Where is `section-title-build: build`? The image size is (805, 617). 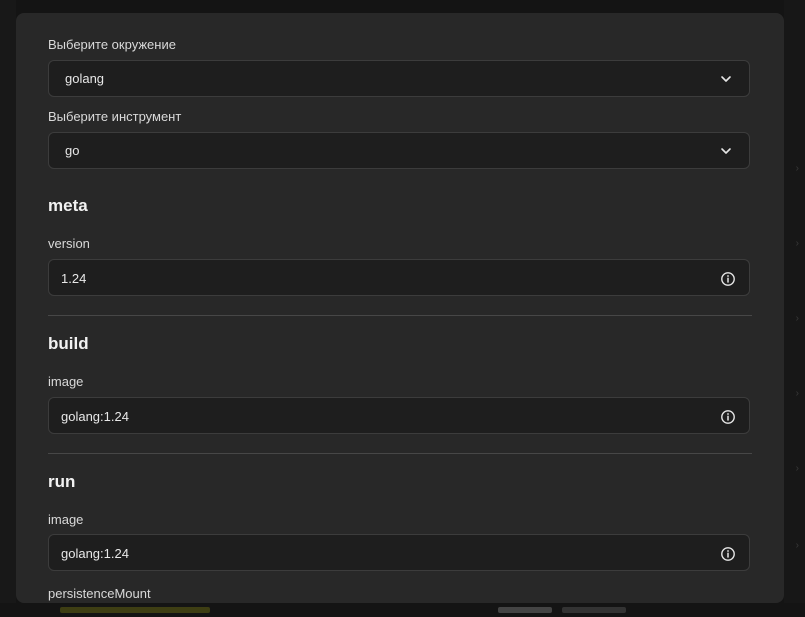 section-title-build: build is located at coordinates (68, 343).